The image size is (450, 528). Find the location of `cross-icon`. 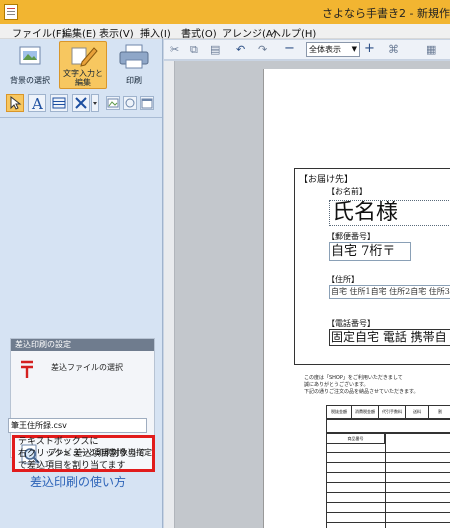

cross-icon is located at coordinates (81, 103).